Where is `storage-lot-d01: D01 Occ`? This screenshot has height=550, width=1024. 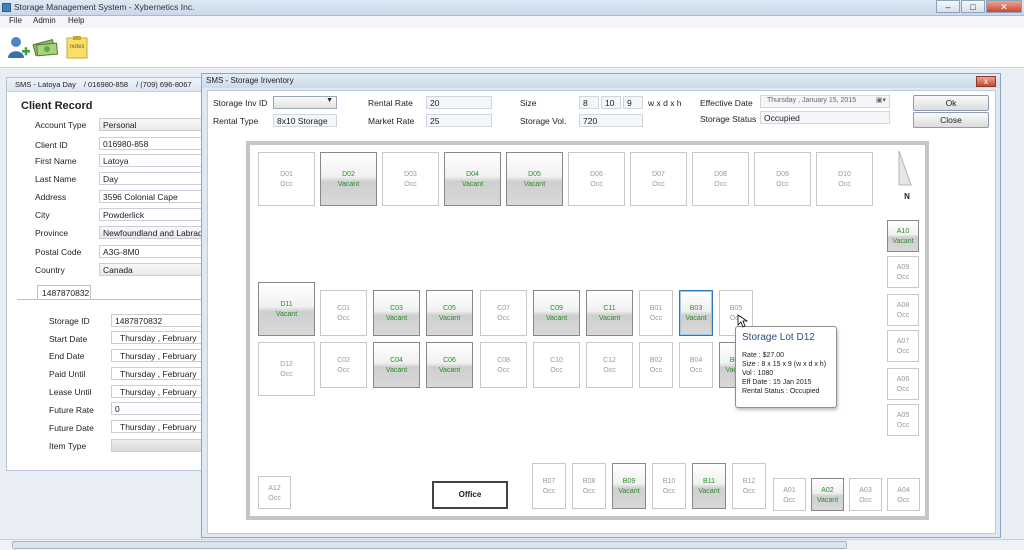 storage-lot-d01: D01 Occ is located at coordinates (286, 179).